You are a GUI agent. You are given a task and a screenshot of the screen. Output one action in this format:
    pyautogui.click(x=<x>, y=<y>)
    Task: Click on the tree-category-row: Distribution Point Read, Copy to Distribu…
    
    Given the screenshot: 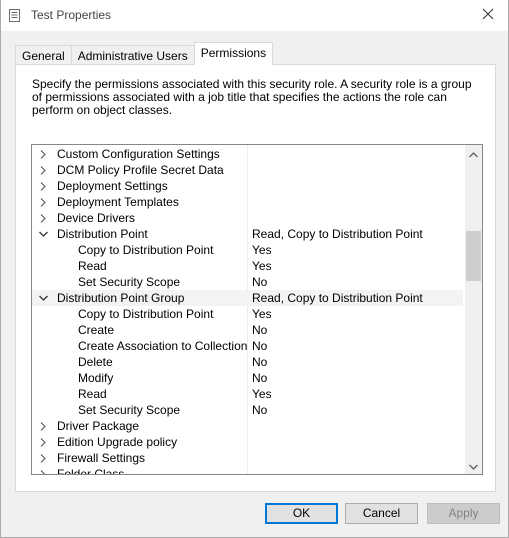 What is the action you would take?
    pyautogui.click(x=247, y=234)
    